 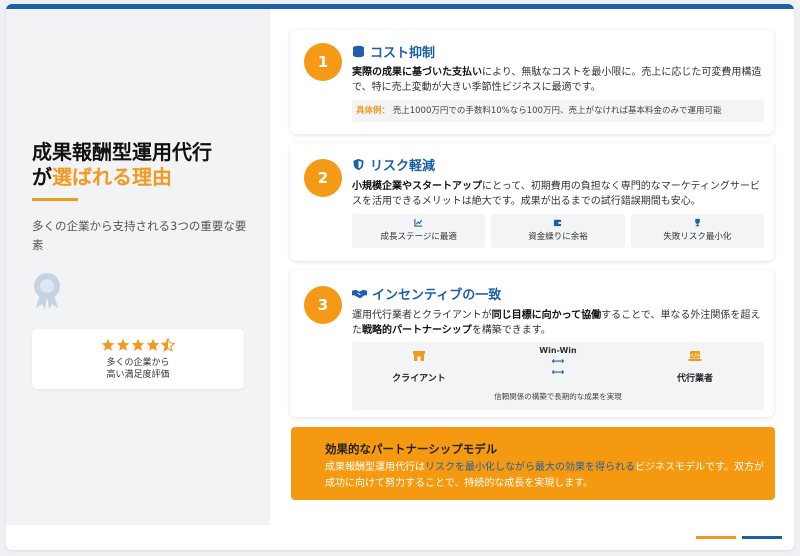 I want to click on star-rating, so click(x=138, y=346).